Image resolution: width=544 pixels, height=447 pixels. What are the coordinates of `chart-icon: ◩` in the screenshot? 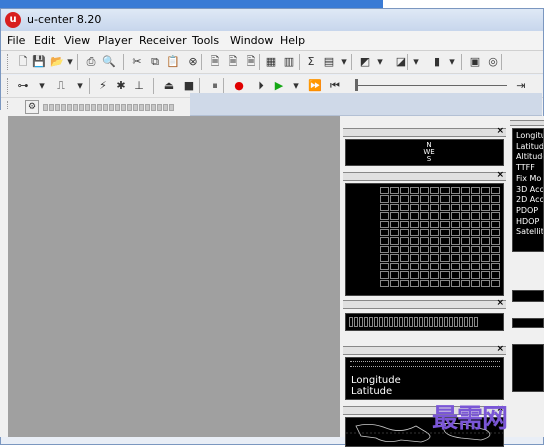 It's located at (365, 62).